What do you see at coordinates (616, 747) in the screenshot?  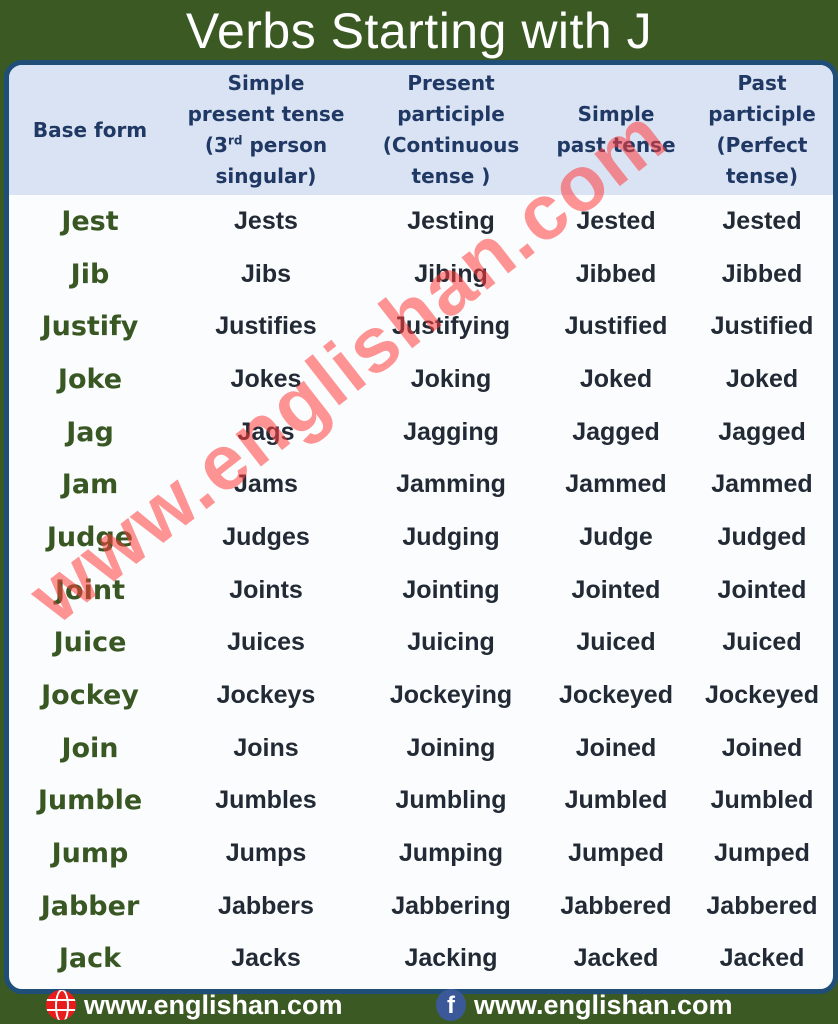 I see `cell-simple-past: Joined` at bounding box center [616, 747].